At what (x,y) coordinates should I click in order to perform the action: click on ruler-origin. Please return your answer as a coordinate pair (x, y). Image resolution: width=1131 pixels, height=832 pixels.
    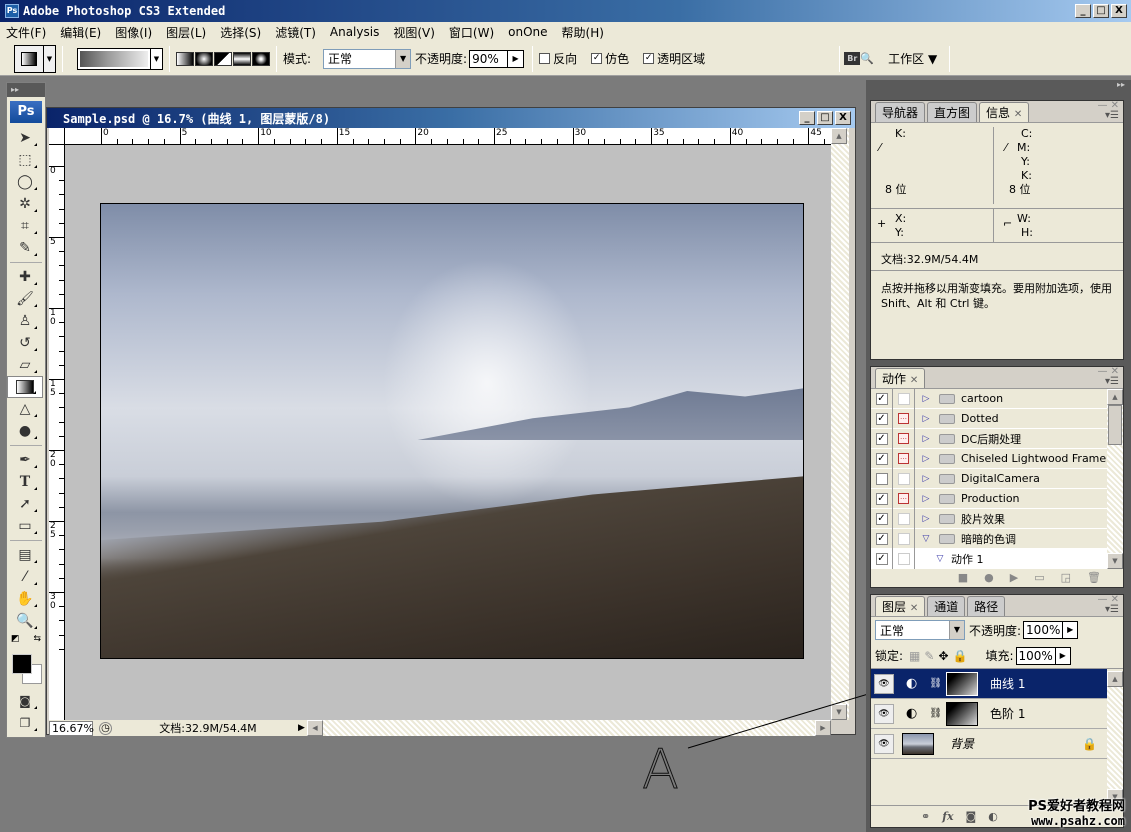
    Looking at the image, I should click on (57, 136).